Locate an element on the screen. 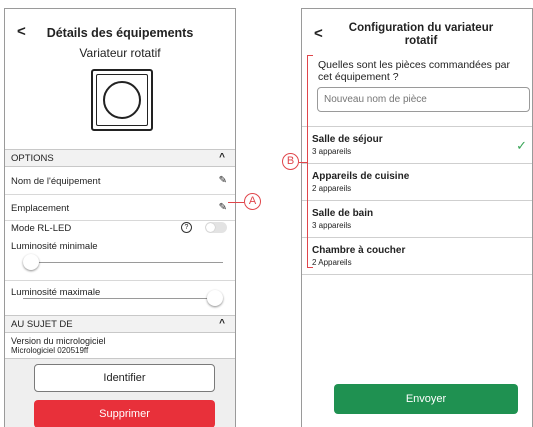 This screenshot has height=427, width=533. callout-a: A is located at coordinates (252, 201).